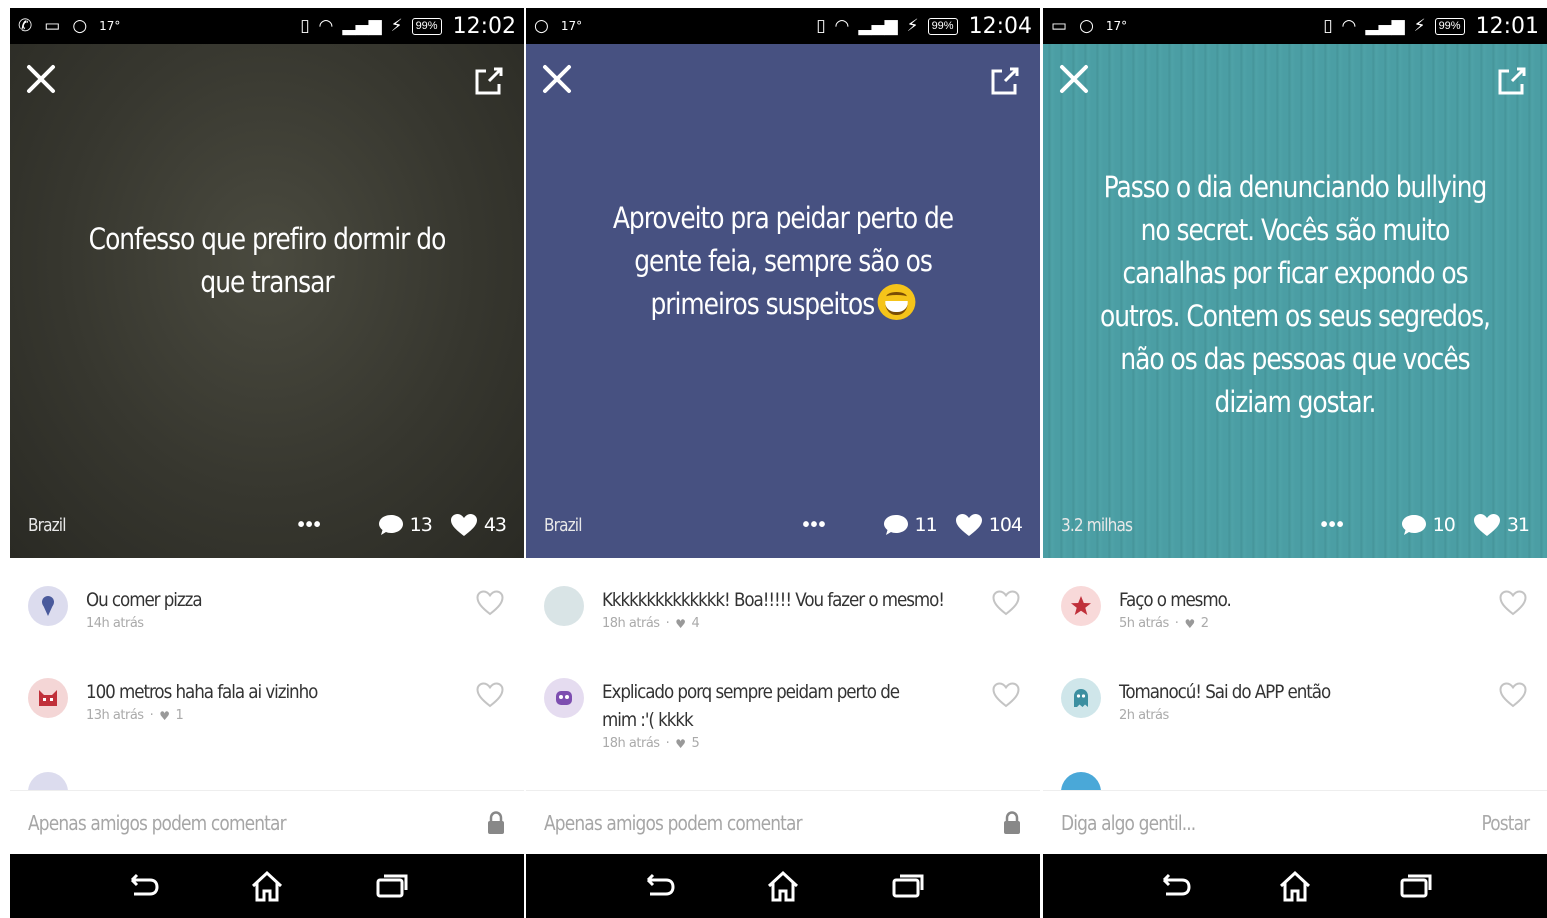  I want to click on like-count: 43, so click(478, 525).